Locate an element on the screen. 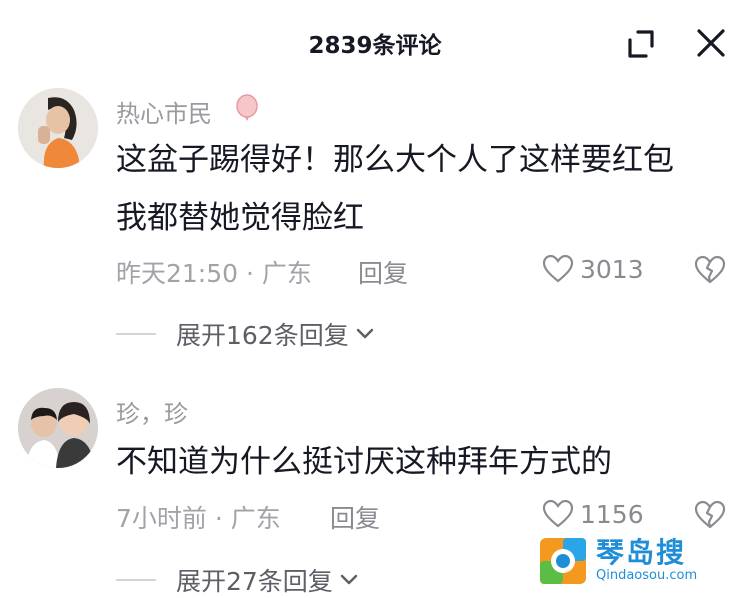 The height and width of the screenshot is (598, 750). balloon-icon is located at coordinates (247, 107).